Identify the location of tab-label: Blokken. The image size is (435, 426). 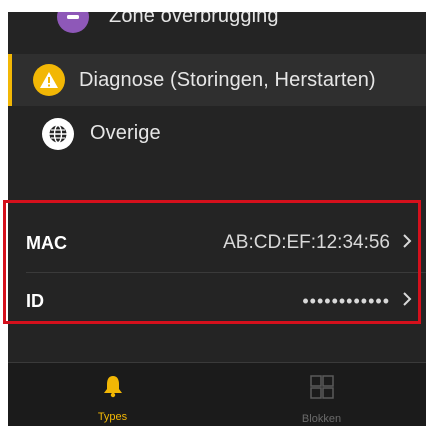
(321, 419).